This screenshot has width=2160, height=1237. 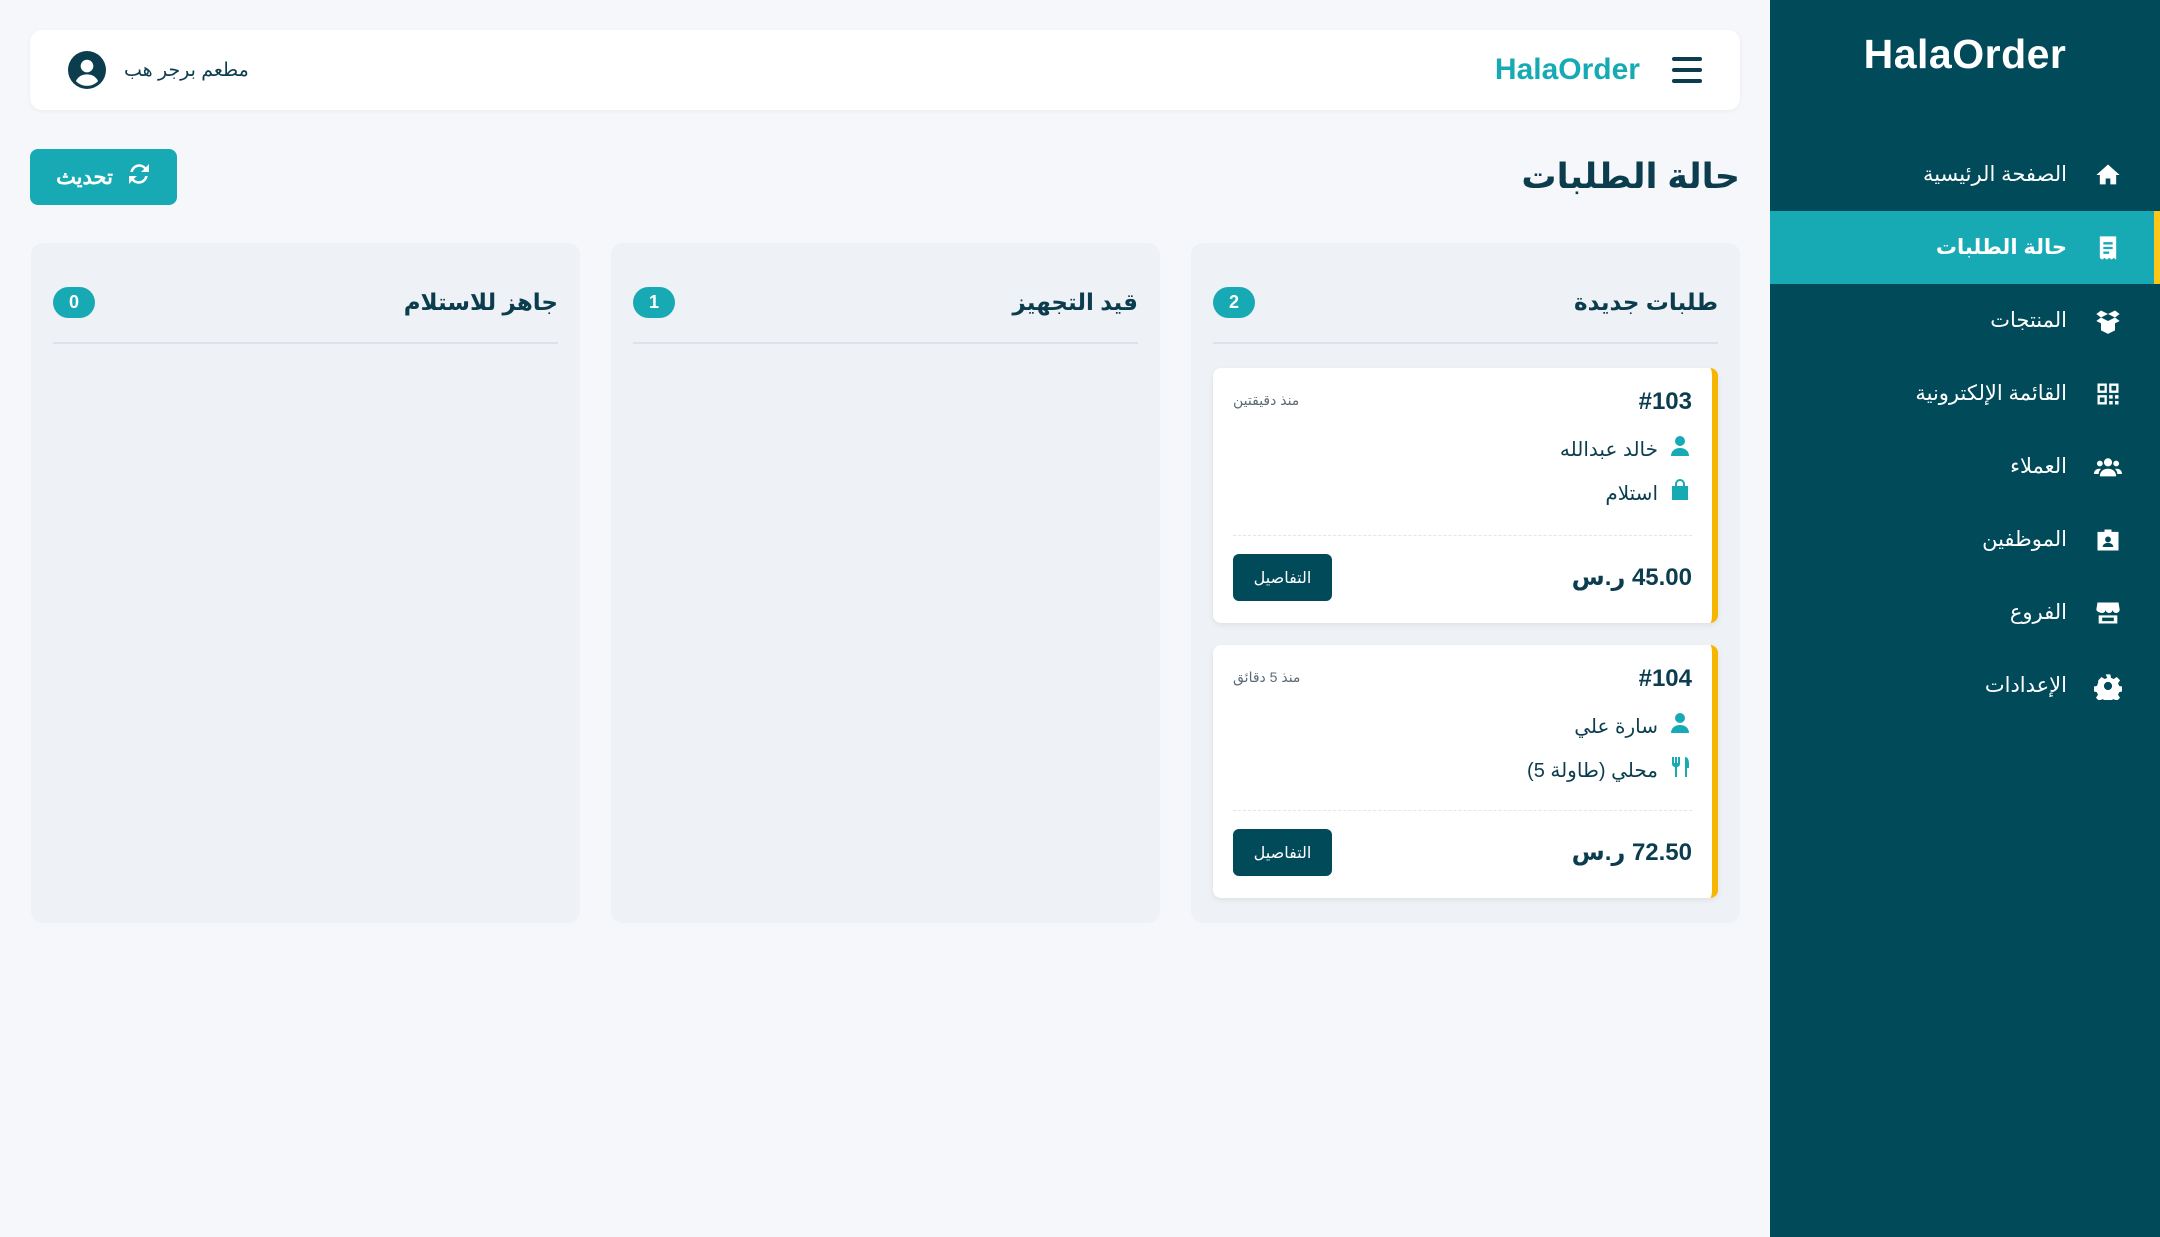 What do you see at coordinates (1631, 577) in the screenshot?
I see `order-total: 45.00 ر.س` at bounding box center [1631, 577].